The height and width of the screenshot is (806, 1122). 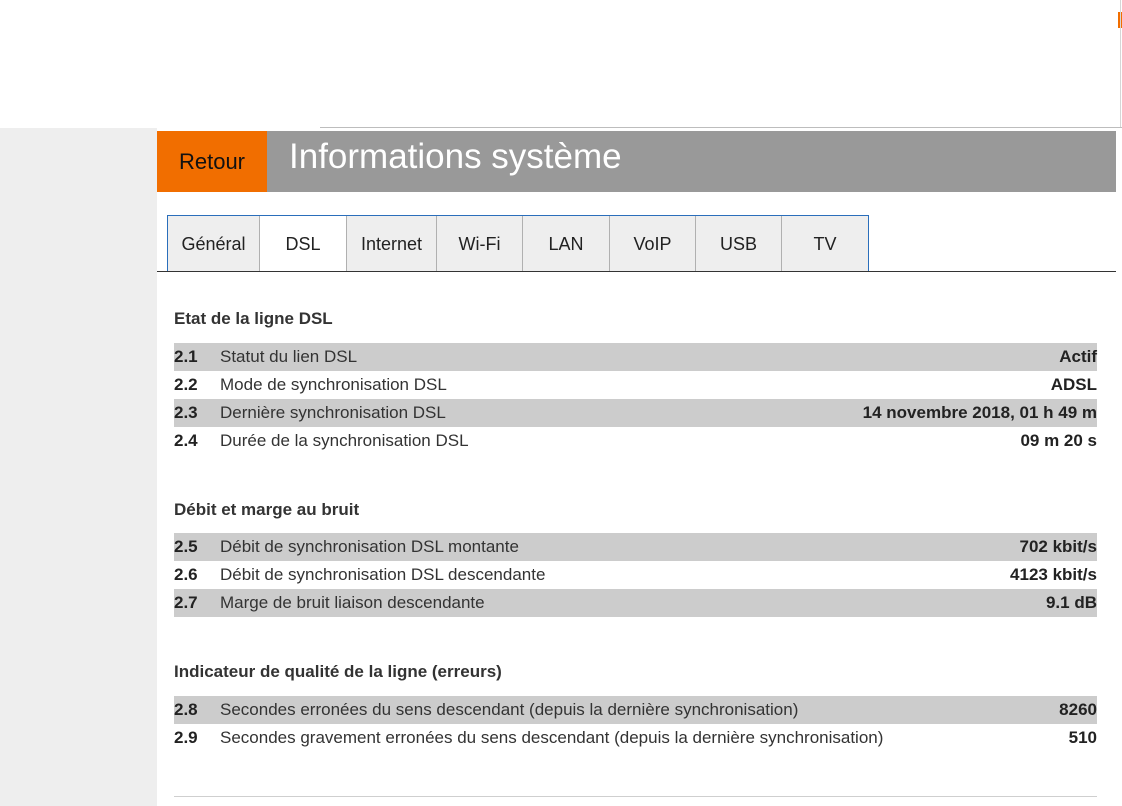 What do you see at coordinates (825, 244) in the screenshot?
I see `tab-tv: TV` at bounding box center [825, 244].